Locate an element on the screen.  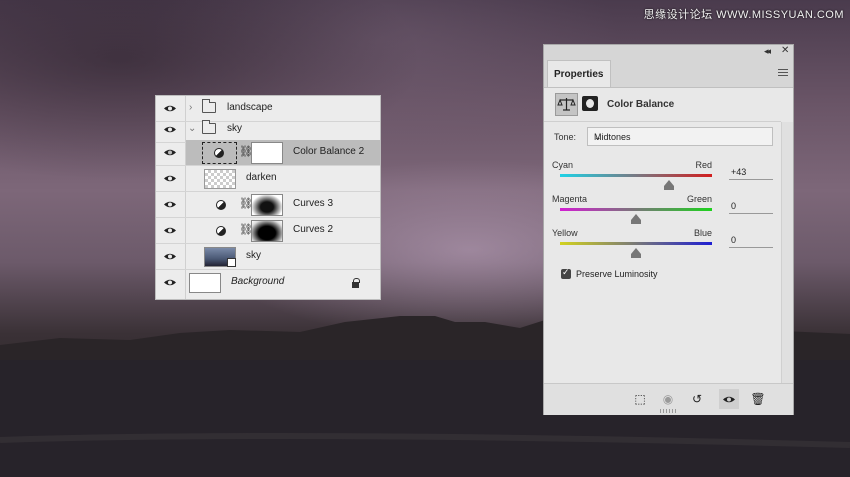
tab-properties: Properties is located at coordinates (579, 73).